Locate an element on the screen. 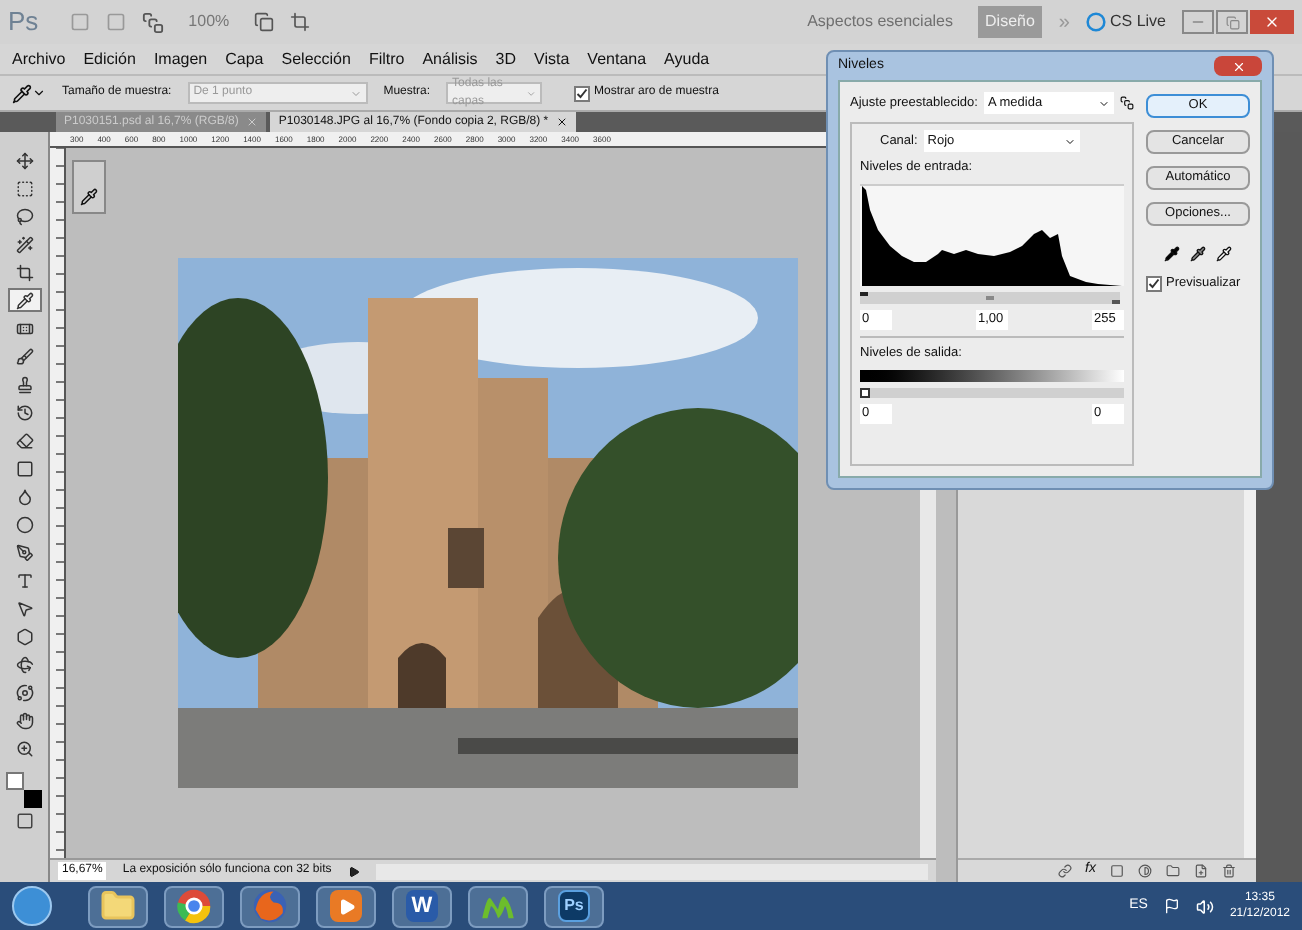 This screenshot has width=1302, height=930. horizontal-scrollbar is located at coordinates (651, 871).